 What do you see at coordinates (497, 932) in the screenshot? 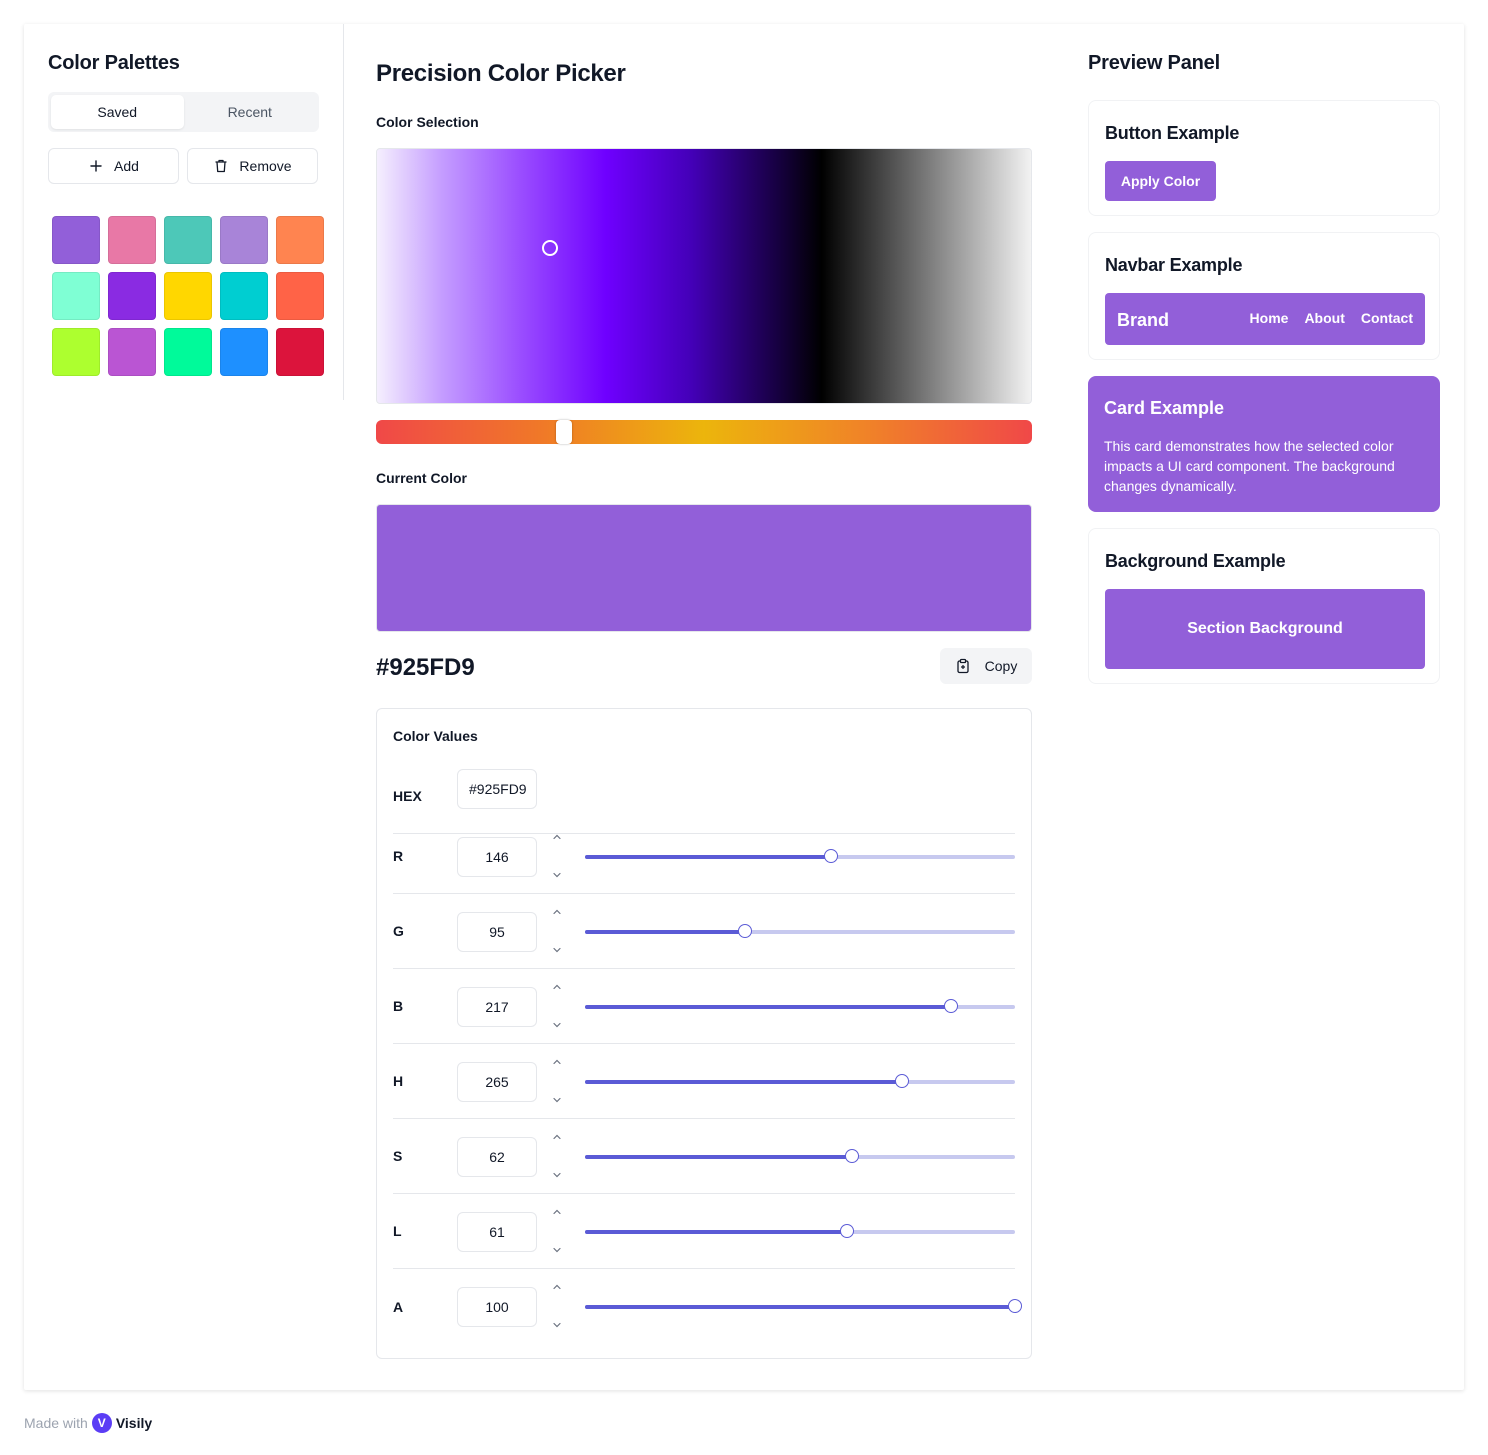
I see `channel-input: 95` at bounding box center [497, 932].